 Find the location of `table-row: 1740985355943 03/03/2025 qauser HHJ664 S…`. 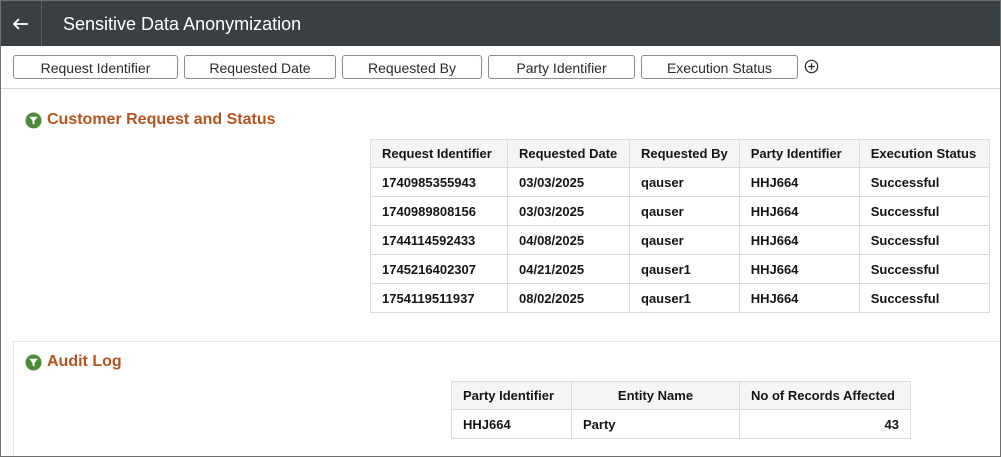

table-row: 1740985355943 03/03/2025 qauser HHJ664 S… is located at coordinates (680, 182).